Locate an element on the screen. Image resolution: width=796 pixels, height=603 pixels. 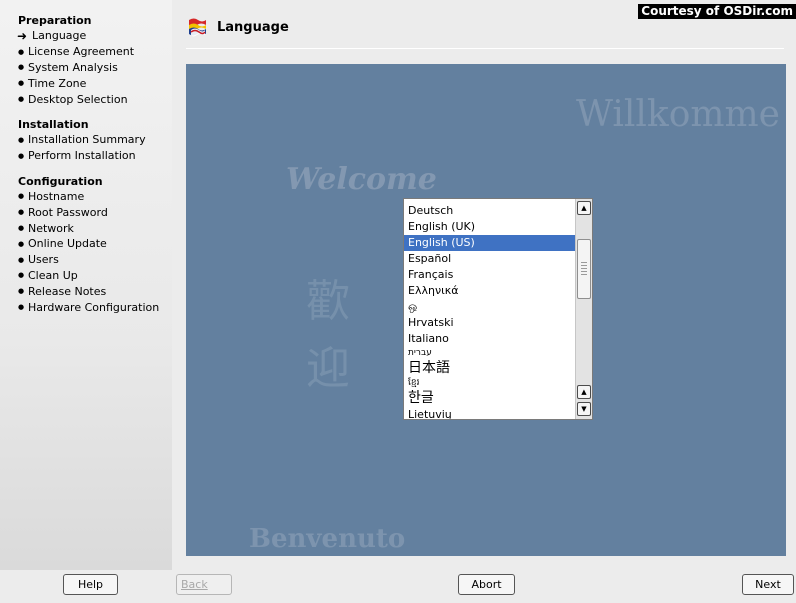
page-header: Language is located at coordinates (237, 27).